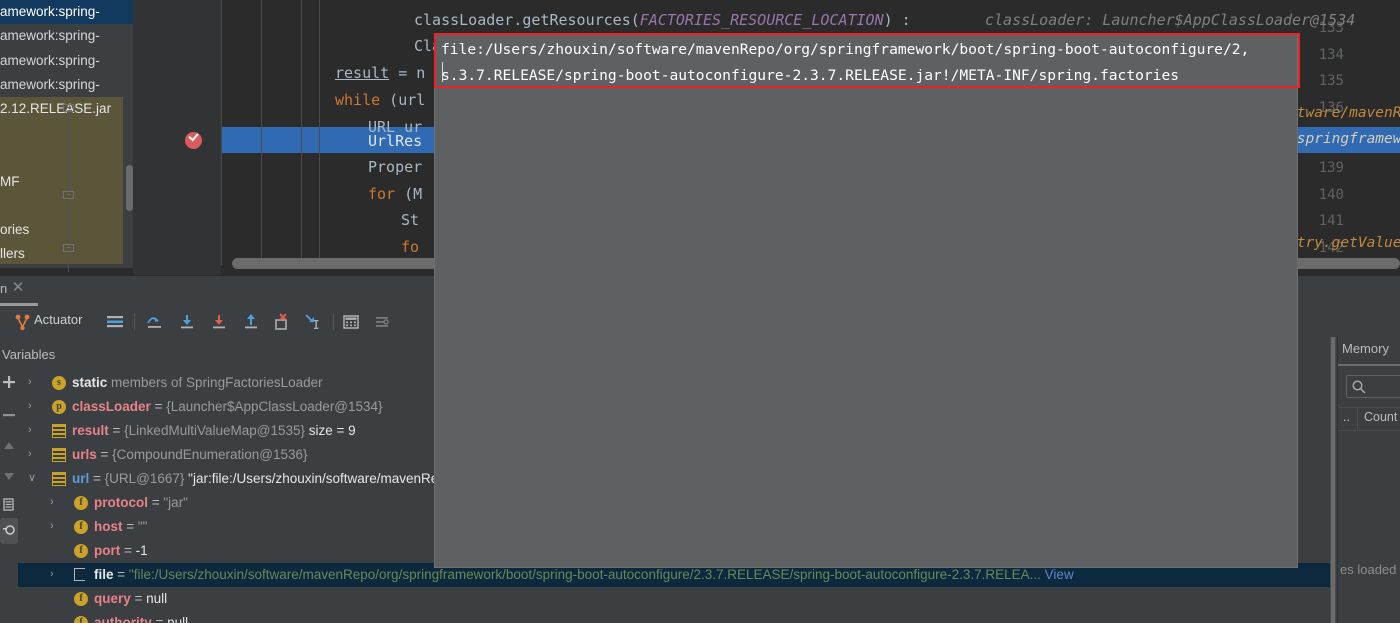 The width and height of the screenshot is (1400, 623). I want to click on variable-name: host, so click(108, 526).